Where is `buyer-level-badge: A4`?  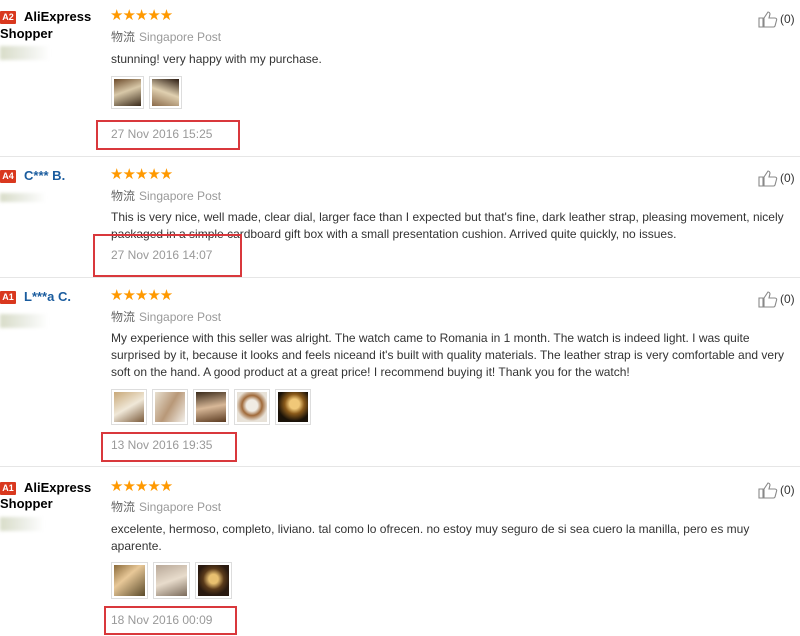
buyer-level-badge: A4 is located at coordinates (8, 176).